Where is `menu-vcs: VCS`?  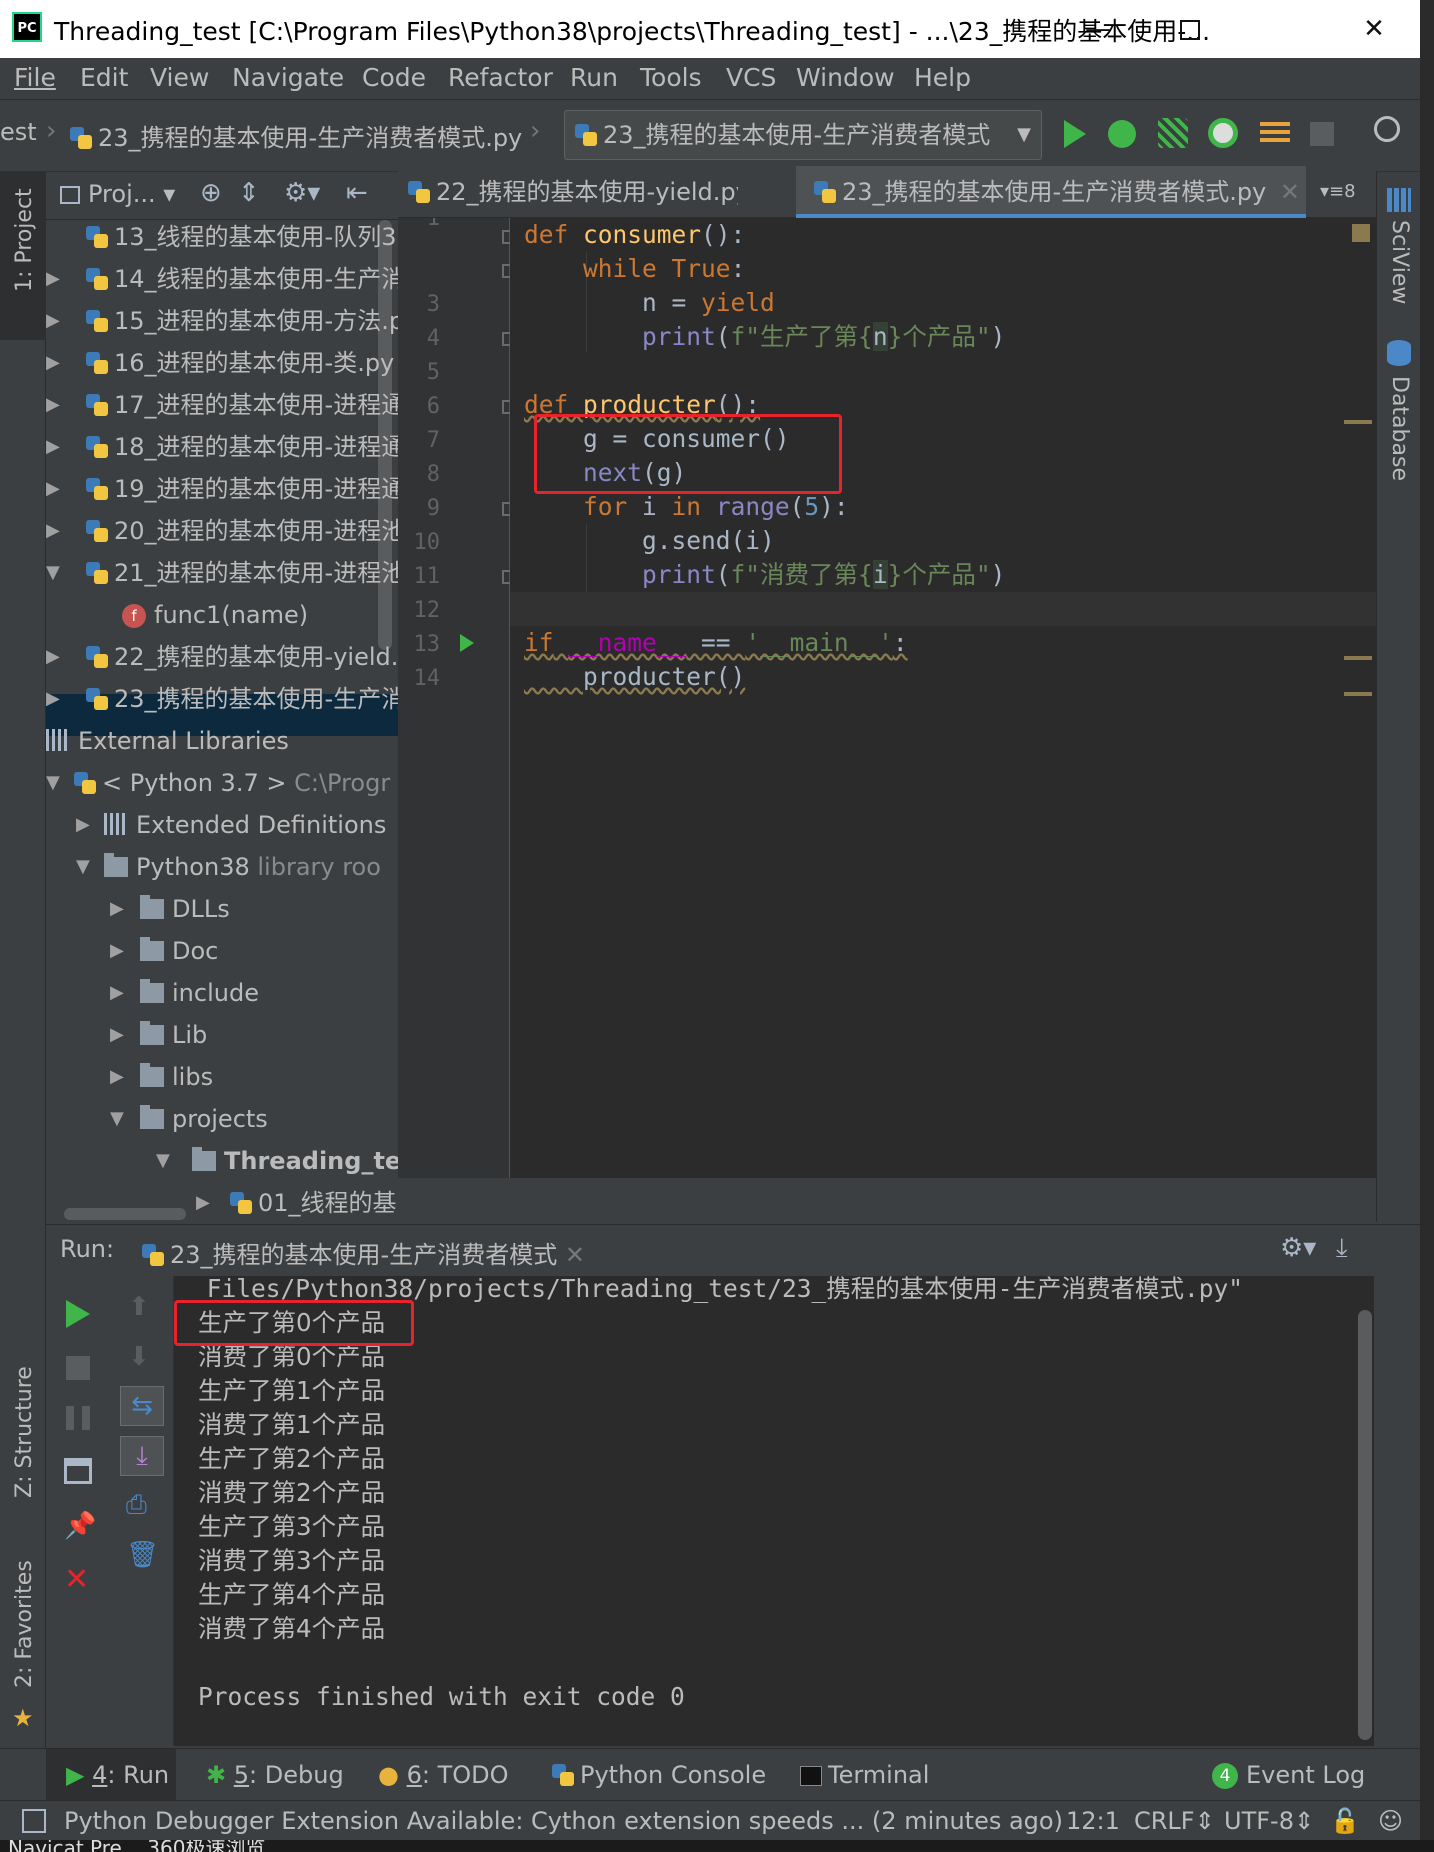
menu-vcs: VCS is located at coordinates (751, 77).